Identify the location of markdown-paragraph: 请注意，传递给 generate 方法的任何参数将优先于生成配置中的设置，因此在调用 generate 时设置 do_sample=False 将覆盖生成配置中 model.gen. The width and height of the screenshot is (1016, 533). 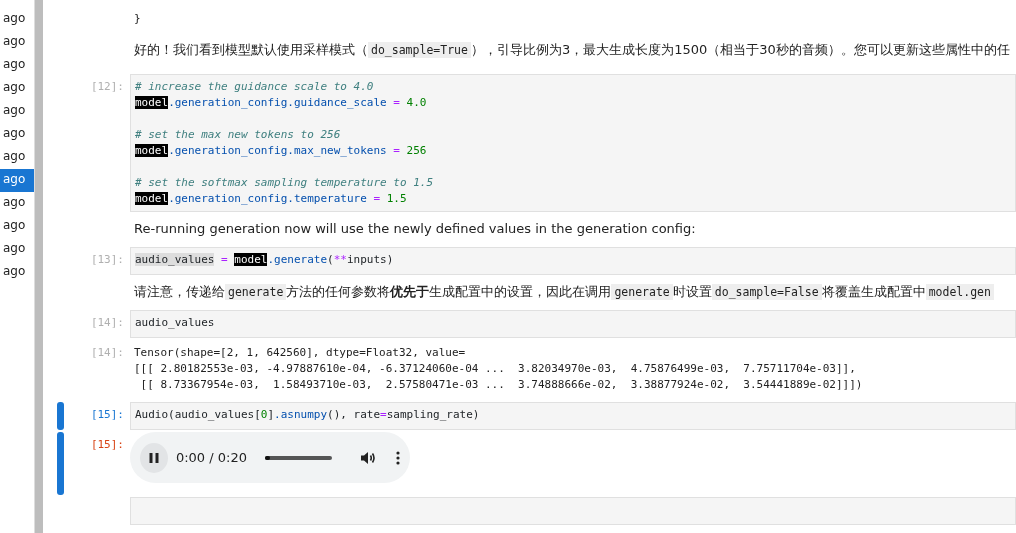
(562, 292).